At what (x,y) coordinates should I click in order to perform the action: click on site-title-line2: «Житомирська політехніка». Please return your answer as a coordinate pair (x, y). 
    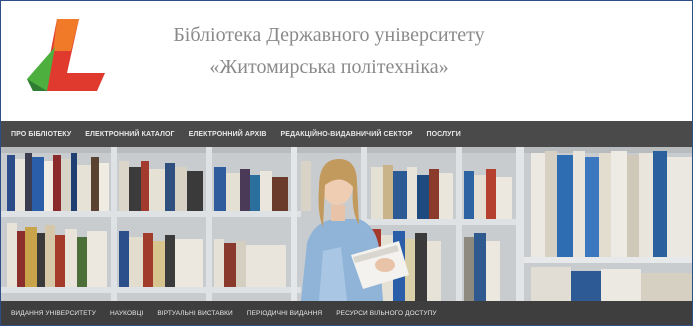
    Looking at the image, I should click on (329, 67).